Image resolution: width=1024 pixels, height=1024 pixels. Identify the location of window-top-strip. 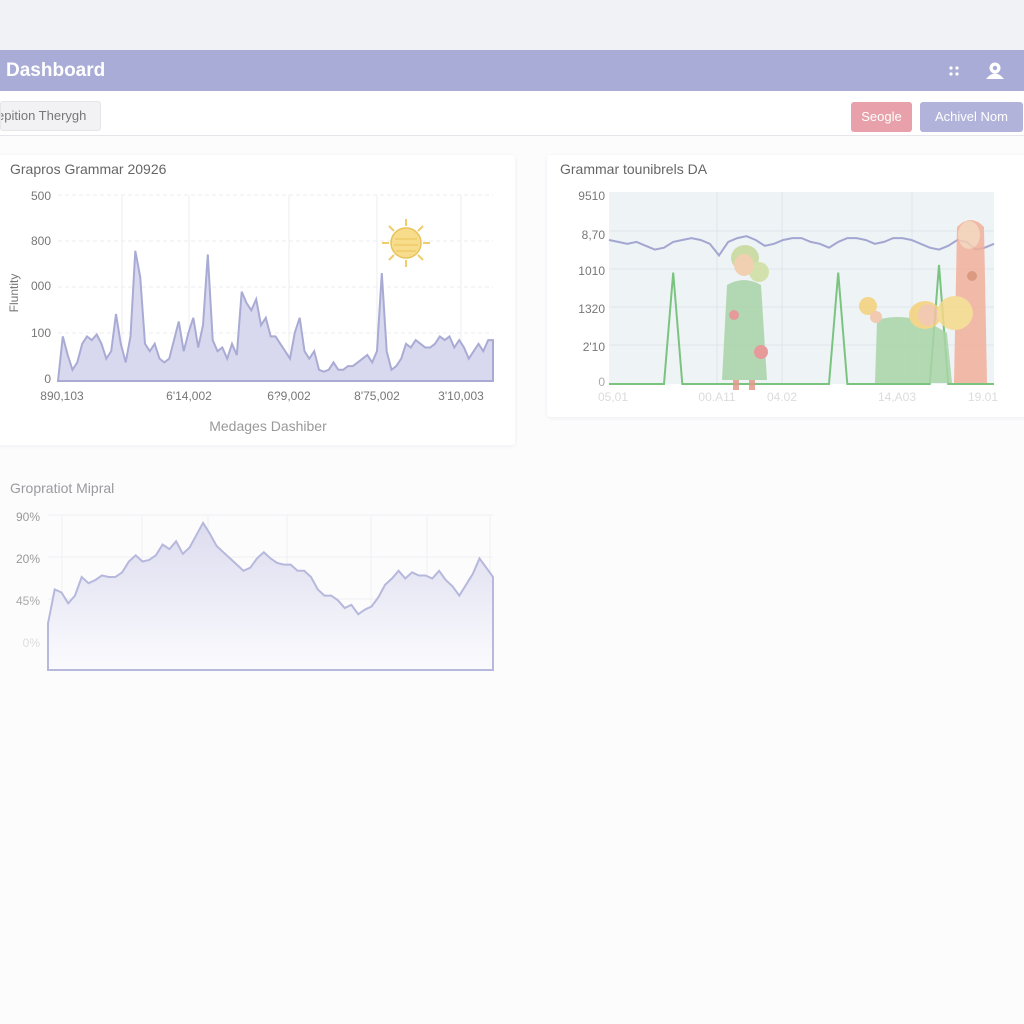
(512, 25).